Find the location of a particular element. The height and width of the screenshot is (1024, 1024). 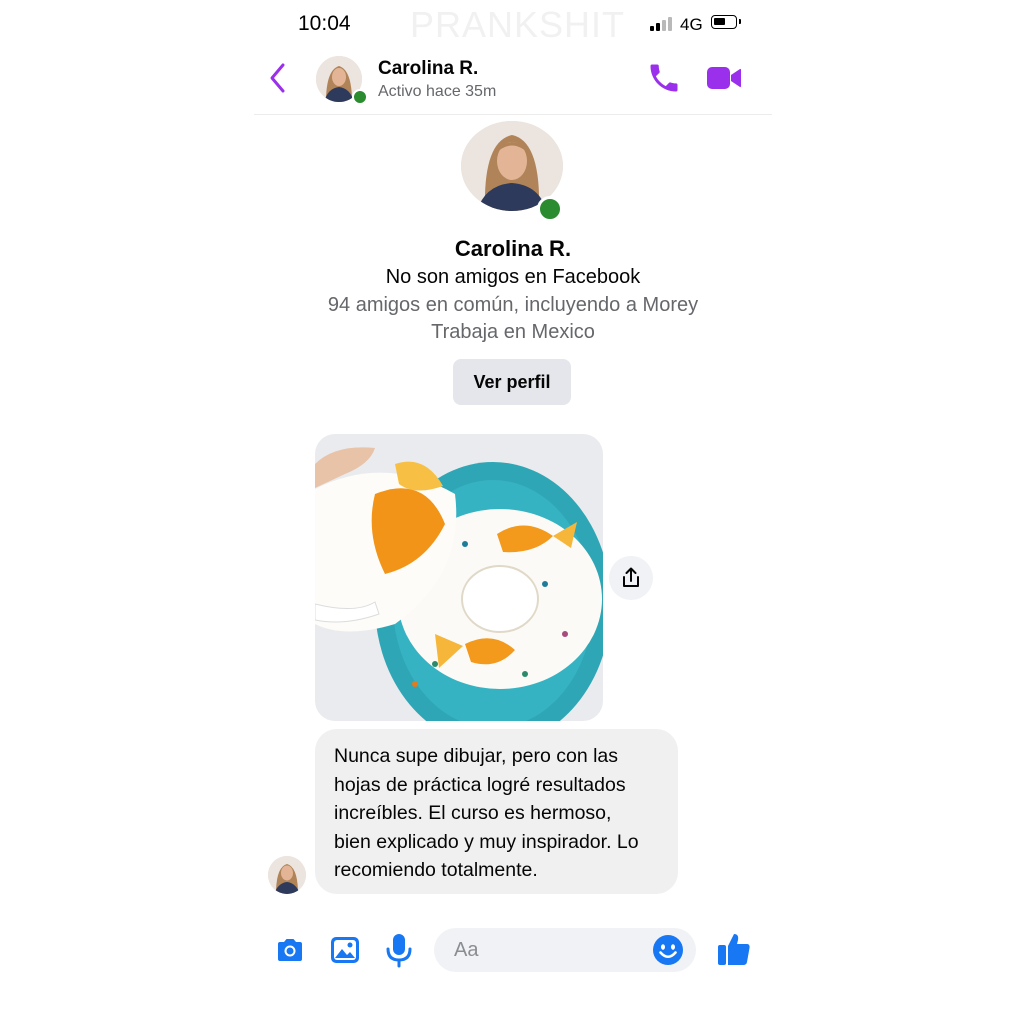

chevron-left-icon is located at coordinates (277, 78).